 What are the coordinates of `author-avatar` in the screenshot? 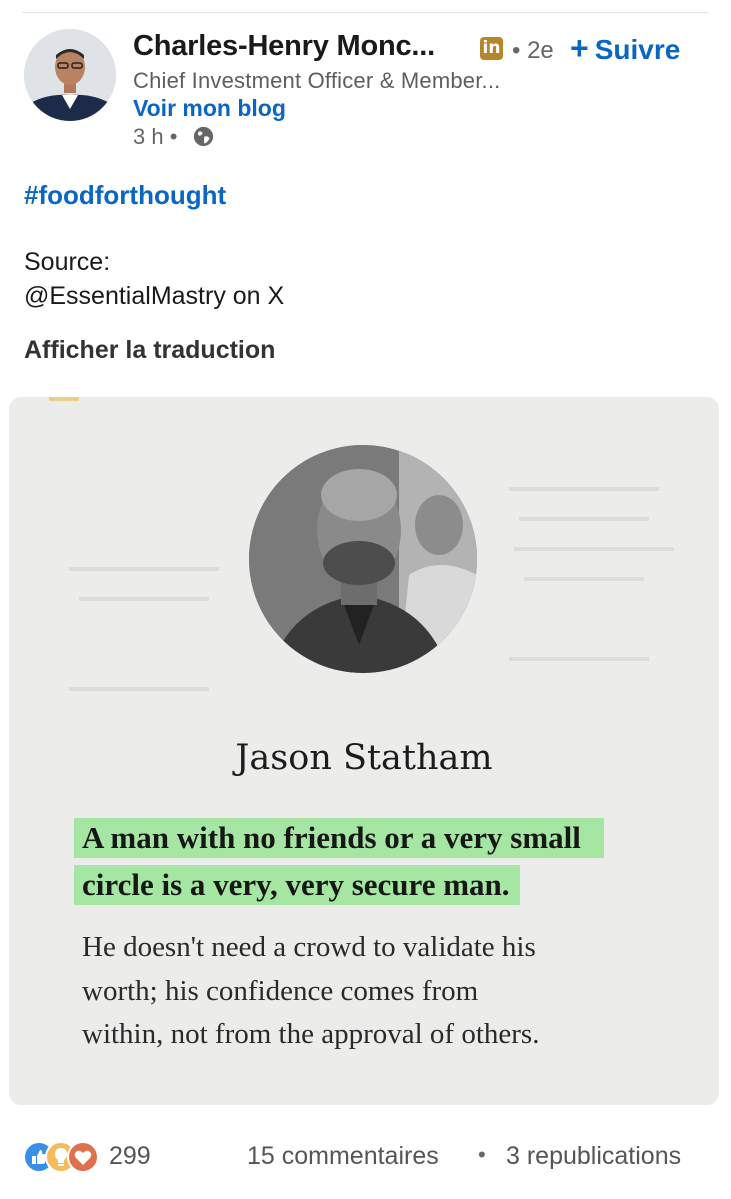 It's located at (70, 75).